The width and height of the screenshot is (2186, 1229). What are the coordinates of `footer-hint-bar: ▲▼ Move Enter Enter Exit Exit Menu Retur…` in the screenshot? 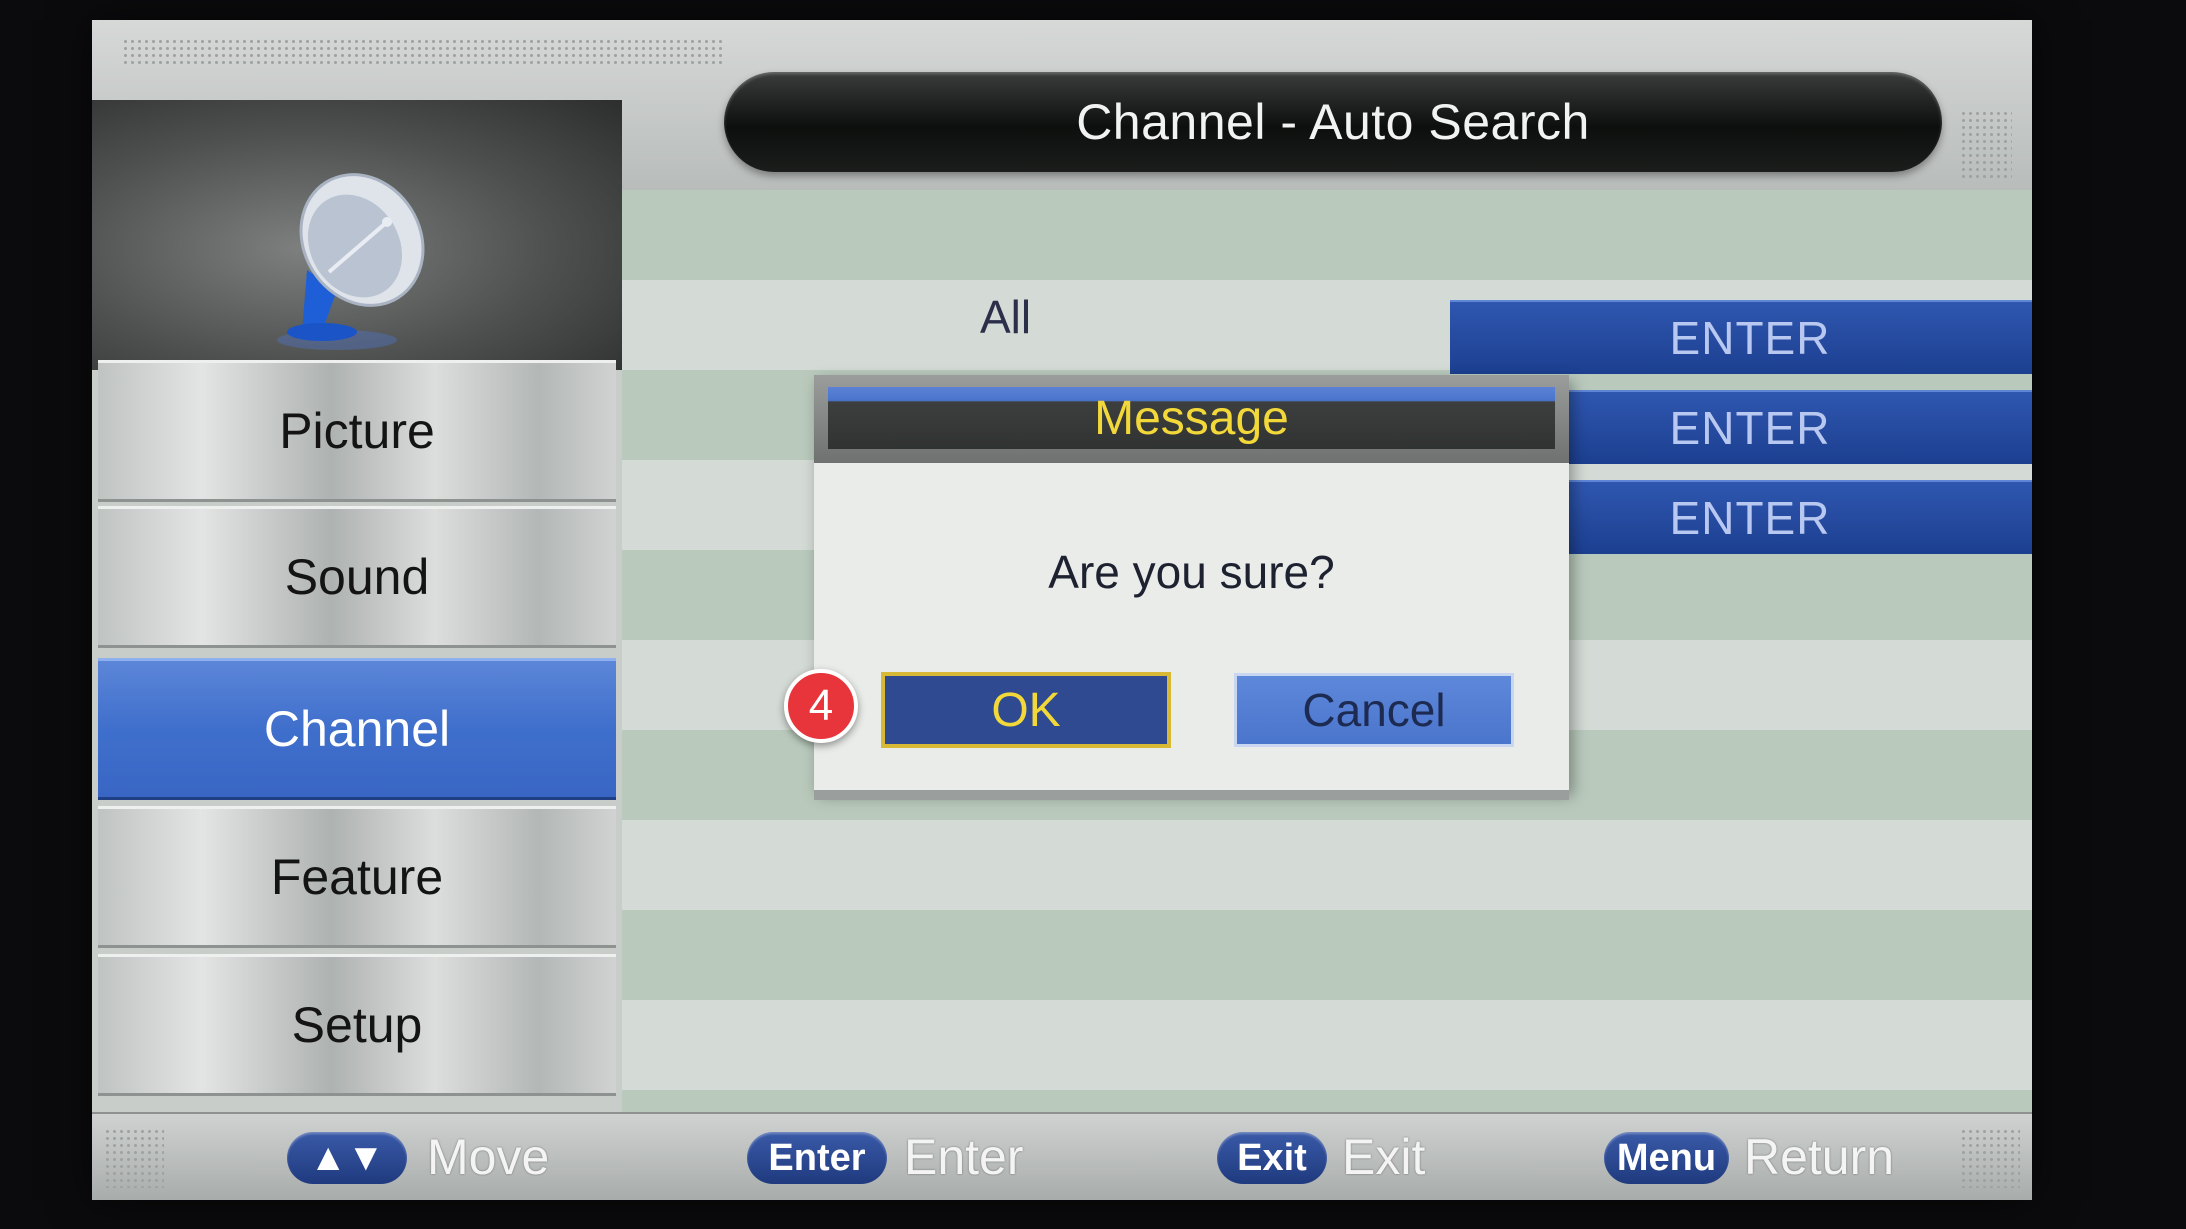 It's located at (1062, 1156).